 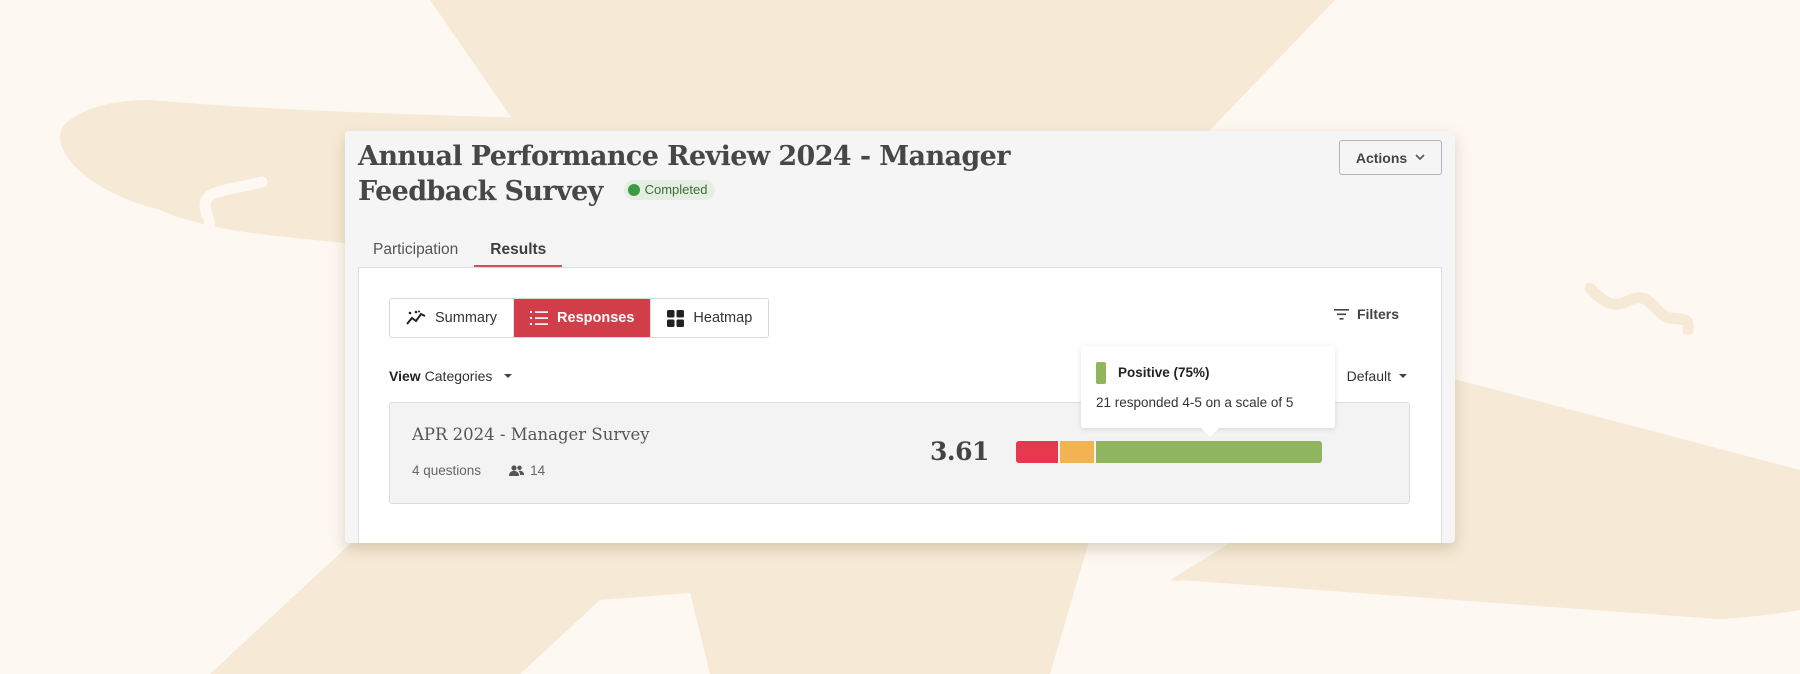 I want to click on view-value: Categories, so click(x=458, y=376).